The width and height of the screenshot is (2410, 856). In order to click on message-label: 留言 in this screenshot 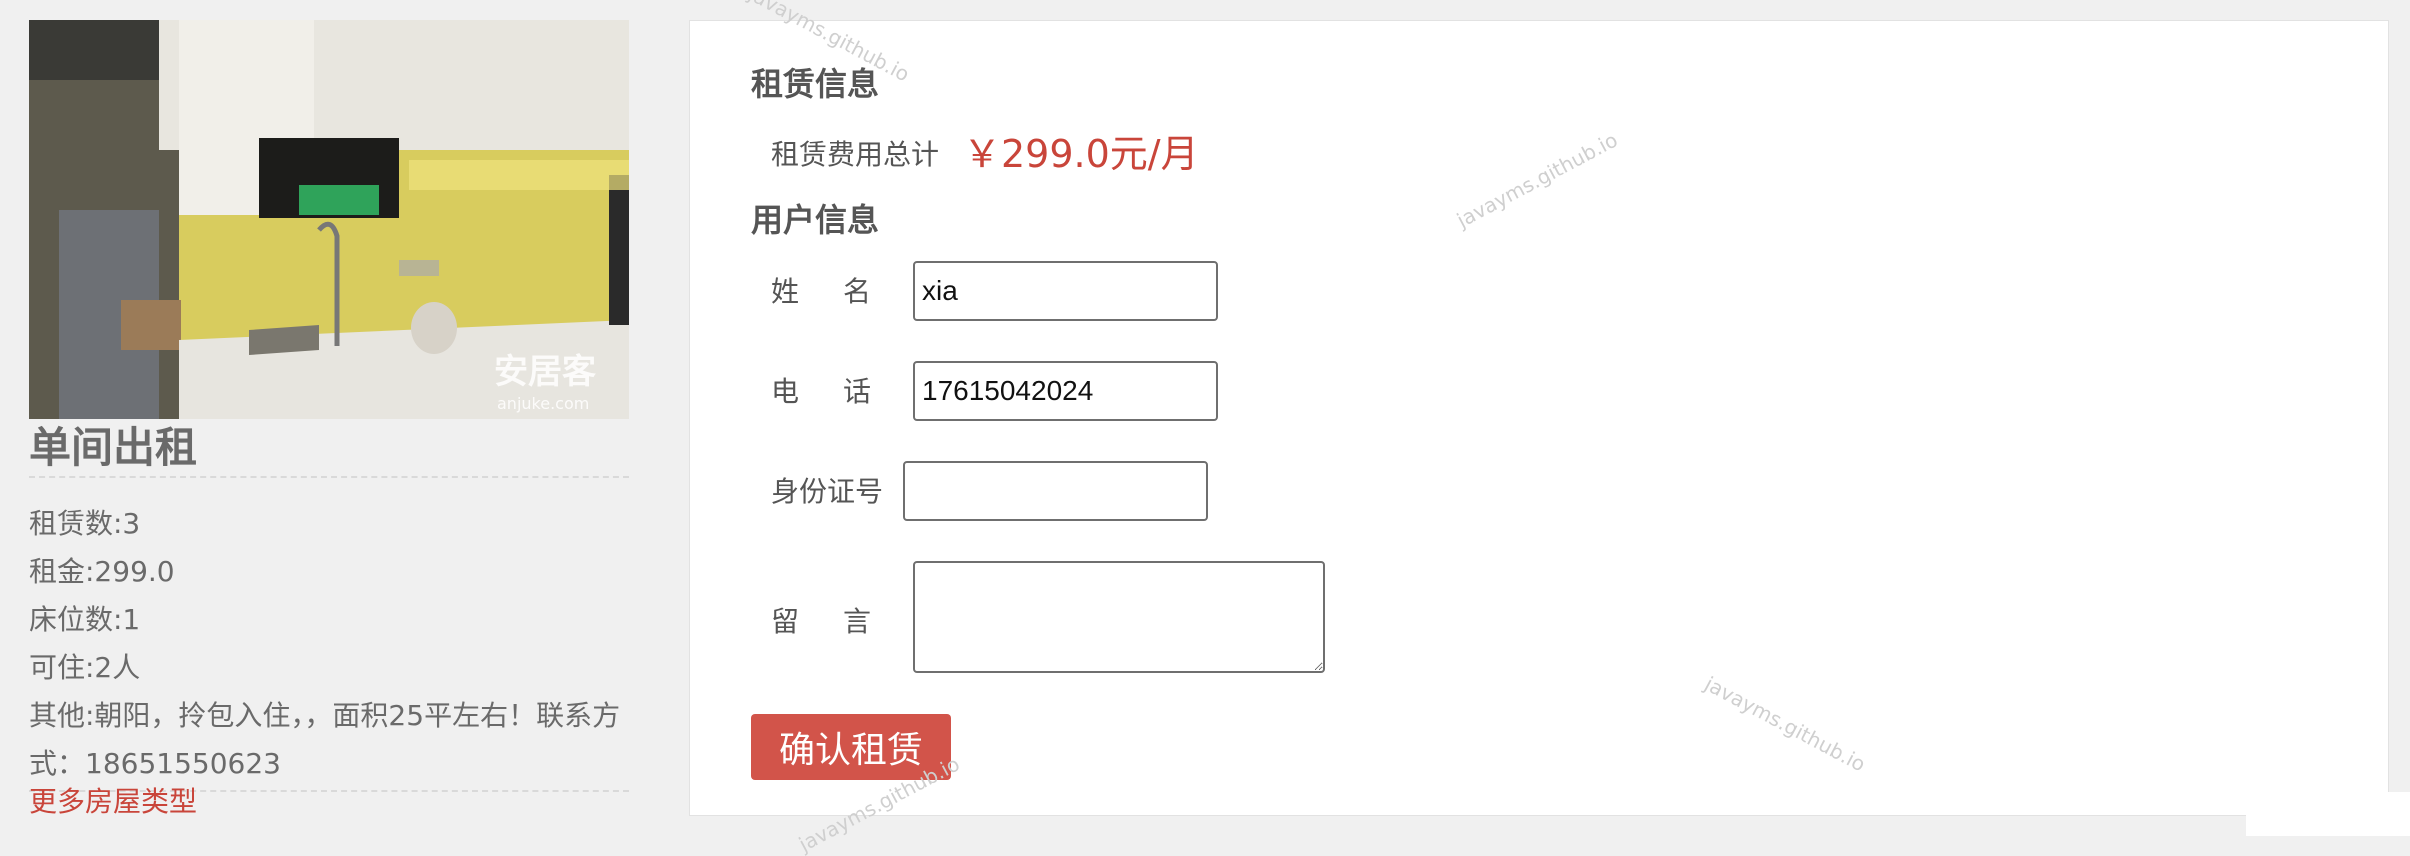, I will do `click(843, 621)`.